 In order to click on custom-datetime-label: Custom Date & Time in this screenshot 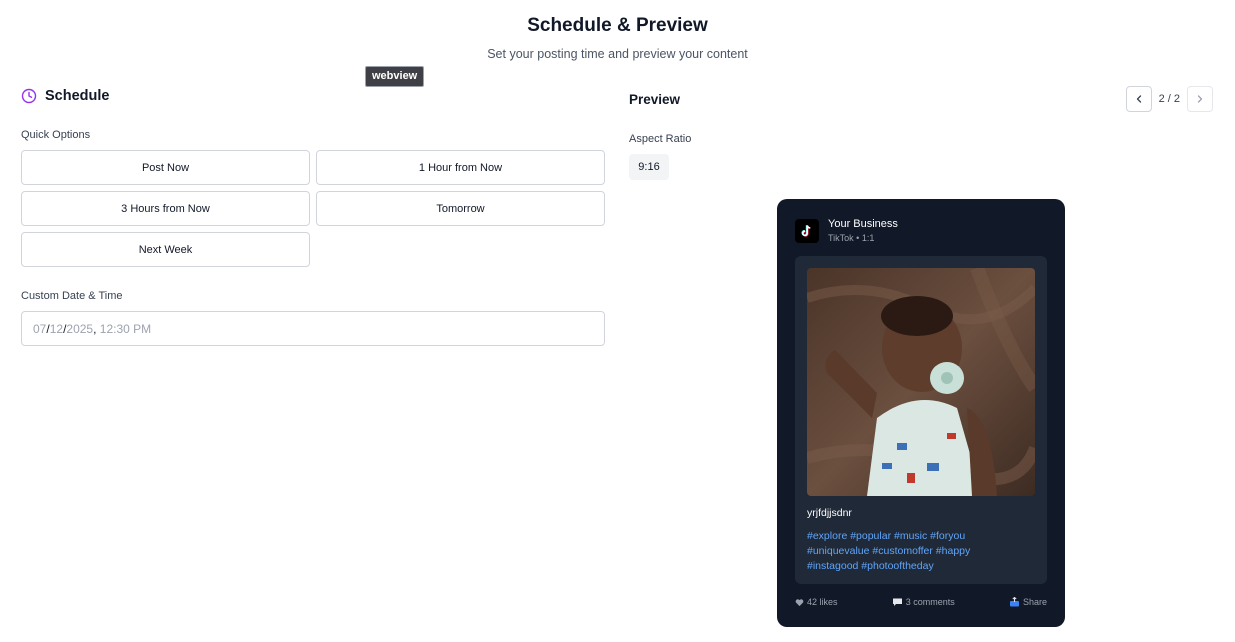, I will do `click(72, 296)`.